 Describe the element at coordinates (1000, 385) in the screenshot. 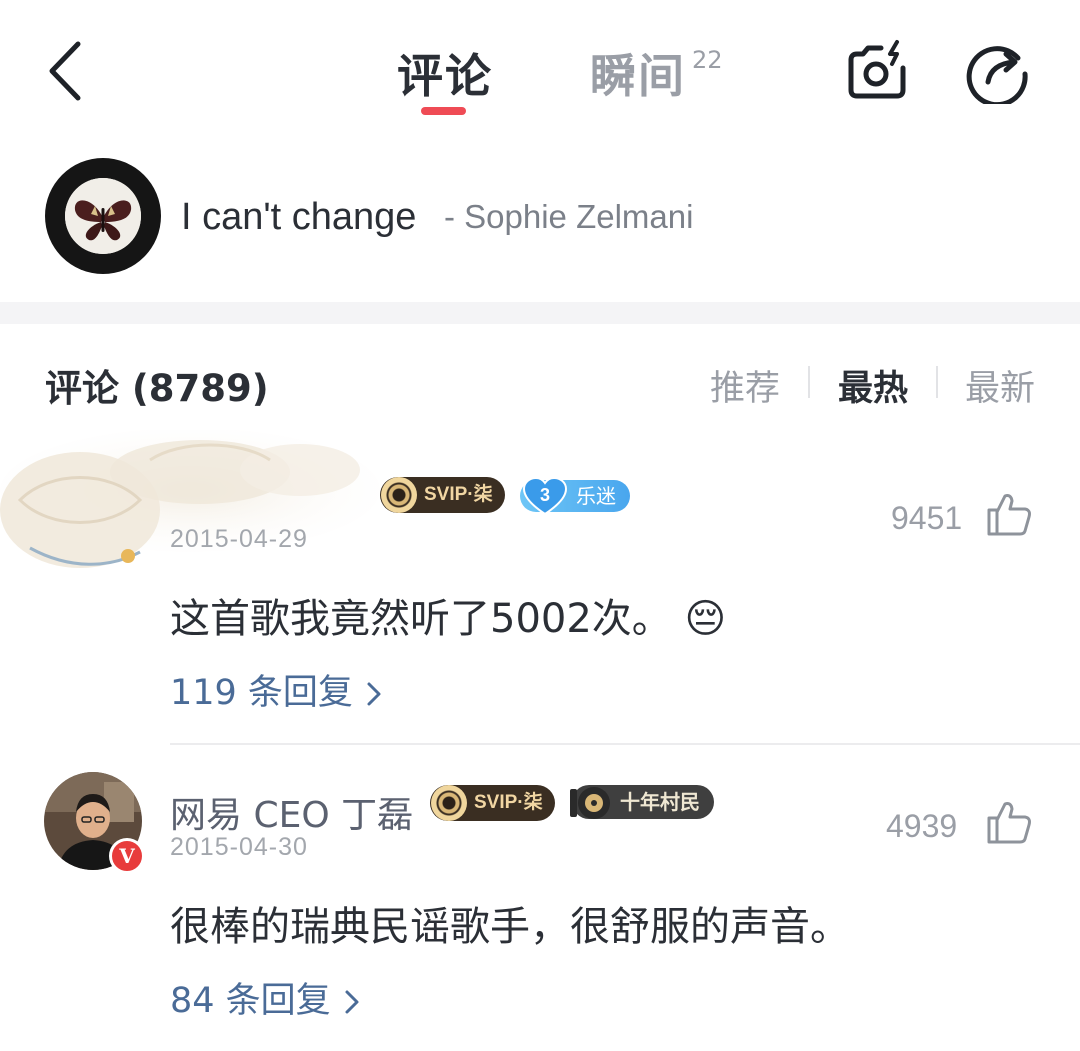

I see `sort-newest: 最新` at that location.